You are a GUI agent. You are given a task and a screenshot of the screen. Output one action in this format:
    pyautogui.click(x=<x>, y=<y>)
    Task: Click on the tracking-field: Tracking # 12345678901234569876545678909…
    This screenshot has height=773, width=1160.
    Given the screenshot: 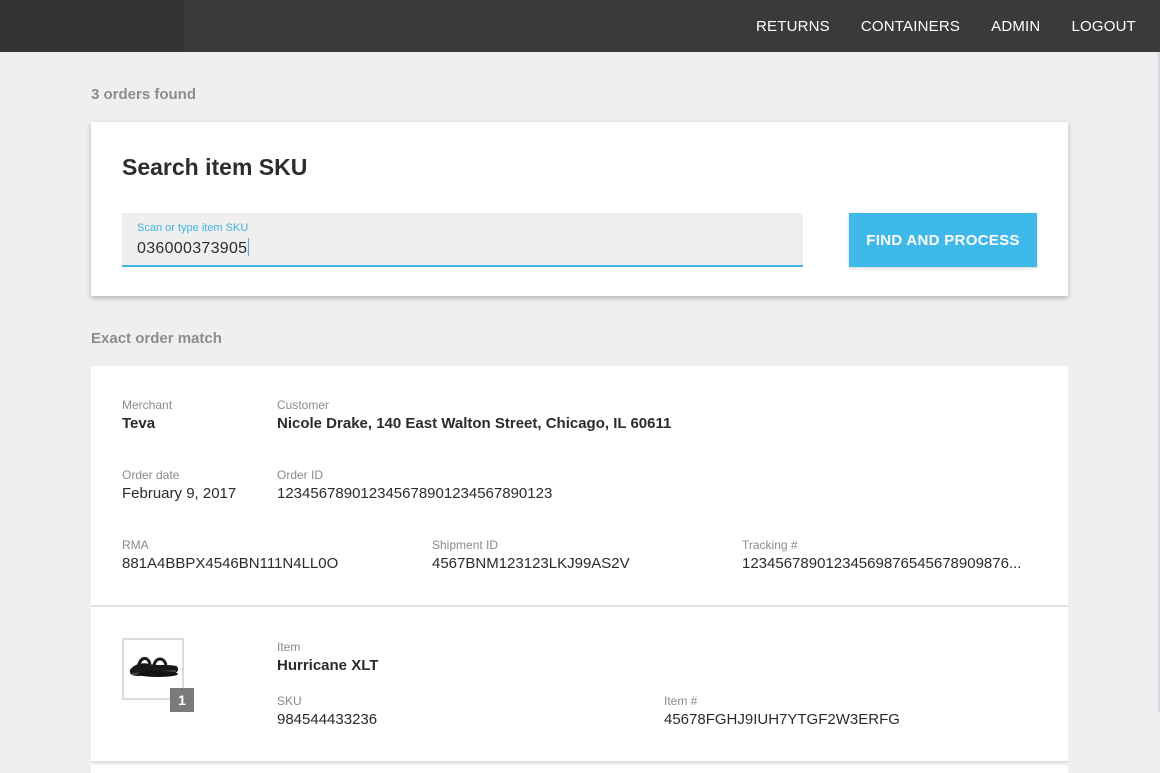 What is the action you would take?
    pyautogui.click(x=892, y=555)
    